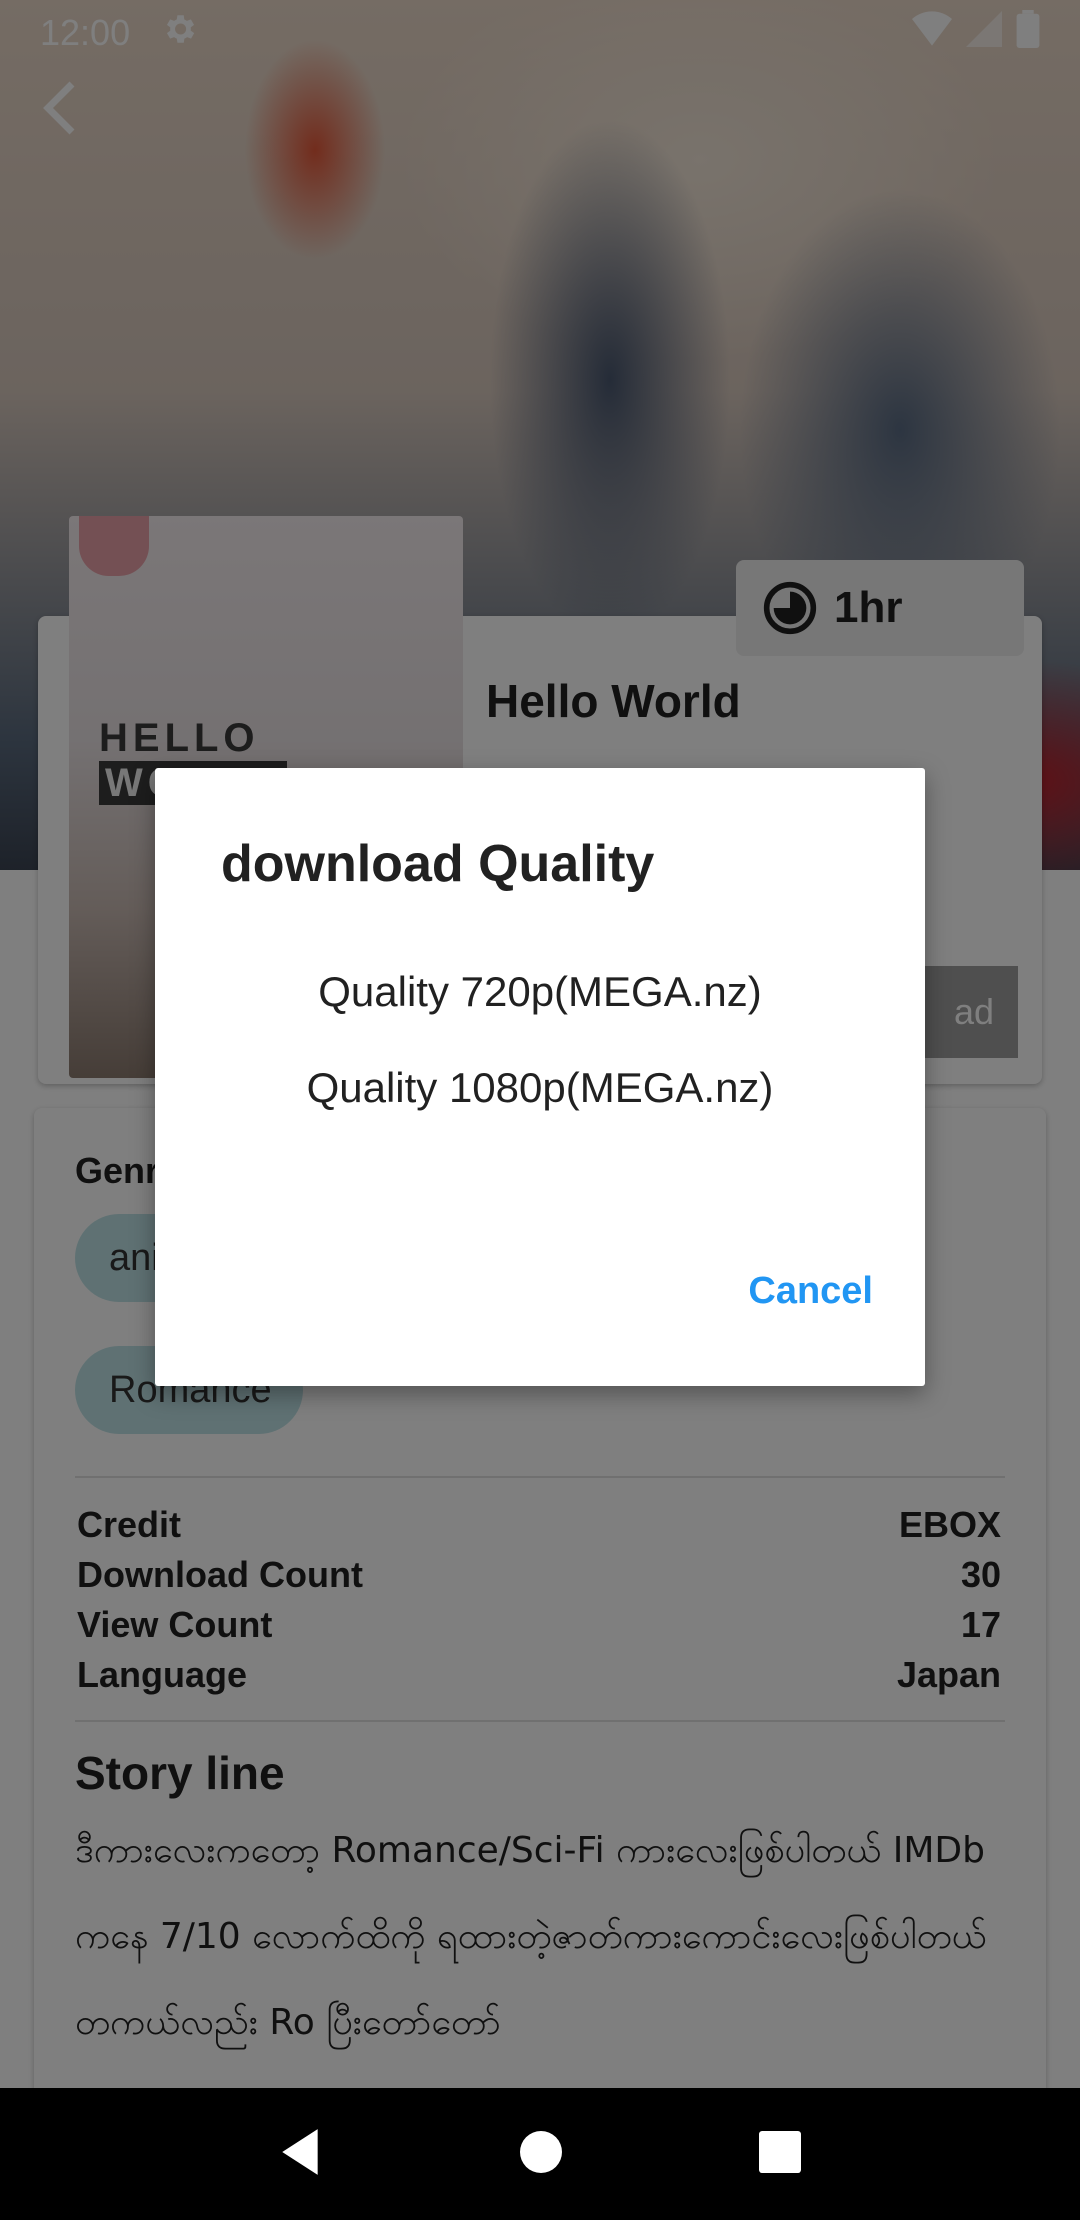 This screenshot has width=1080, height=2220. I want to click on system-nav-bar, so click(540, 2154).